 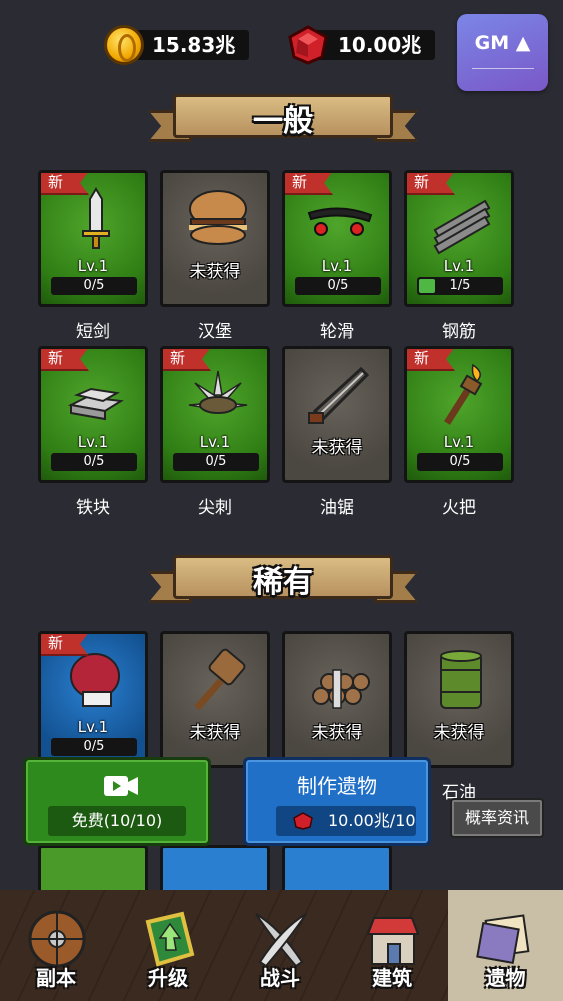 I want to click on boxing-glove-icon, so click(x=95, y=680).